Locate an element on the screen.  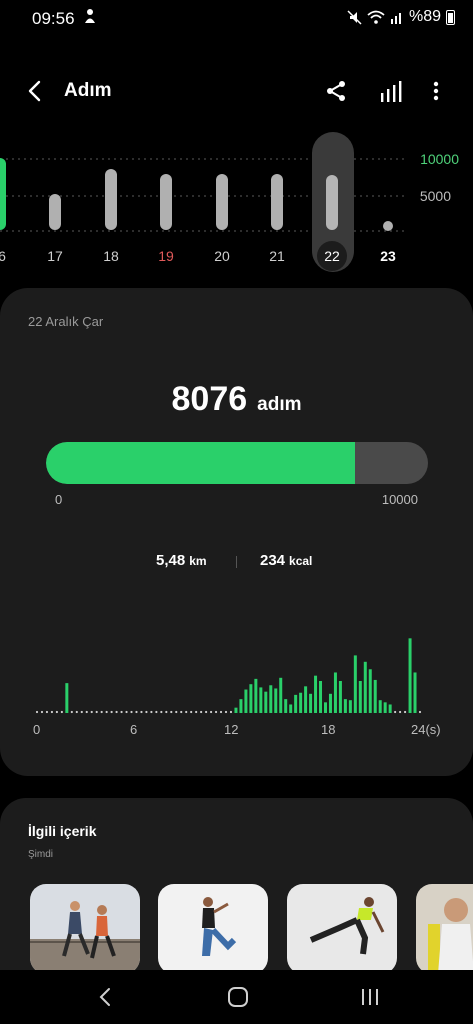
x-tick-6: 6 is located at coordinates (134, 729).